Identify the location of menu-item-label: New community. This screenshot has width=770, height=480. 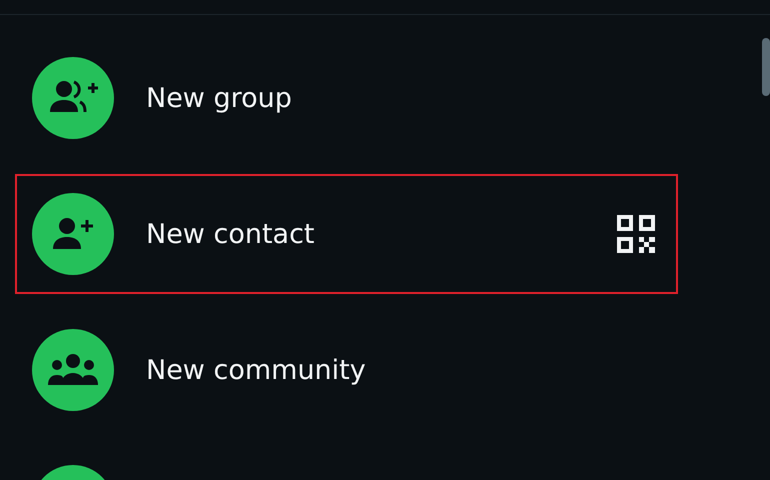
(256, 370).